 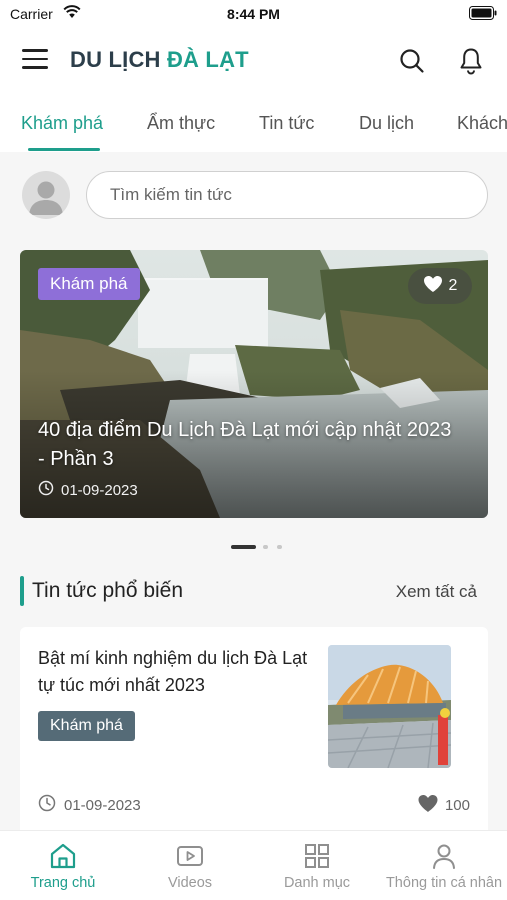 What do you see at coordinates (436, 592) in the screenshot?
I see `see-all-link: Xem tất cả` at bounding box center [436, 592].